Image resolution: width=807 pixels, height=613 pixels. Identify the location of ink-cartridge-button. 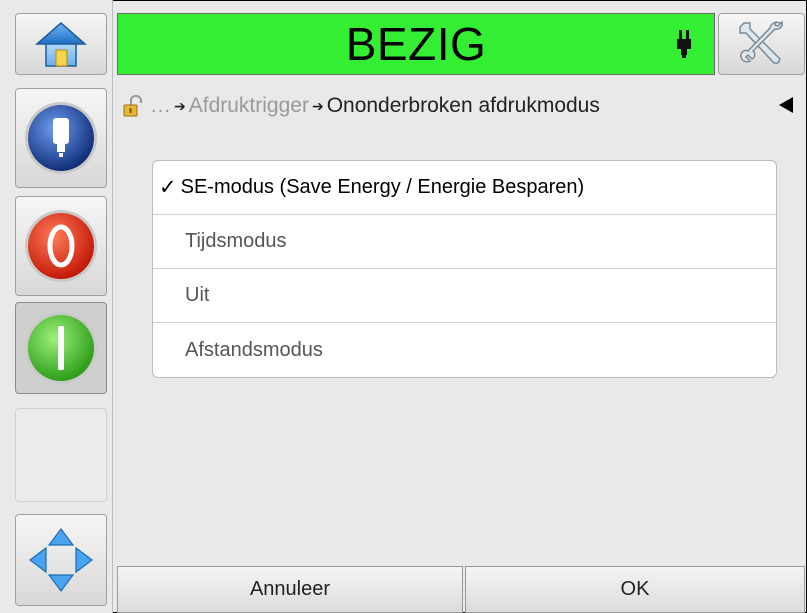
(61, 138).